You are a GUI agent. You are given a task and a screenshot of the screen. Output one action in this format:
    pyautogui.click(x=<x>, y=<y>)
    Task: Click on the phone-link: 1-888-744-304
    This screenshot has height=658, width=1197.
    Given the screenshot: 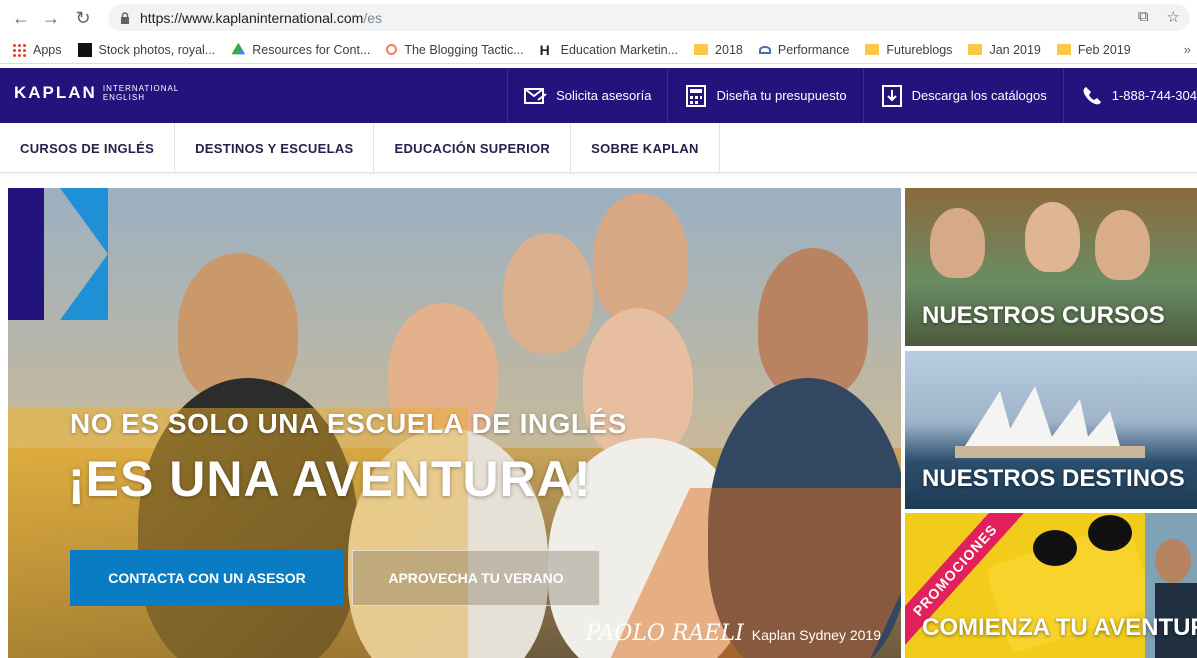 What is the action you would take?
    pyautogui.click(x=1129, y=95)
    